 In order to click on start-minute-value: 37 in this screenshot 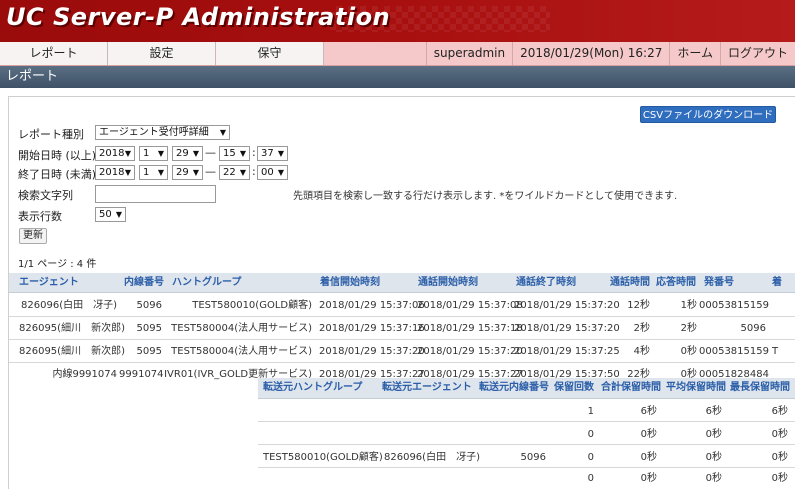, I will do `click(267, 153)`.